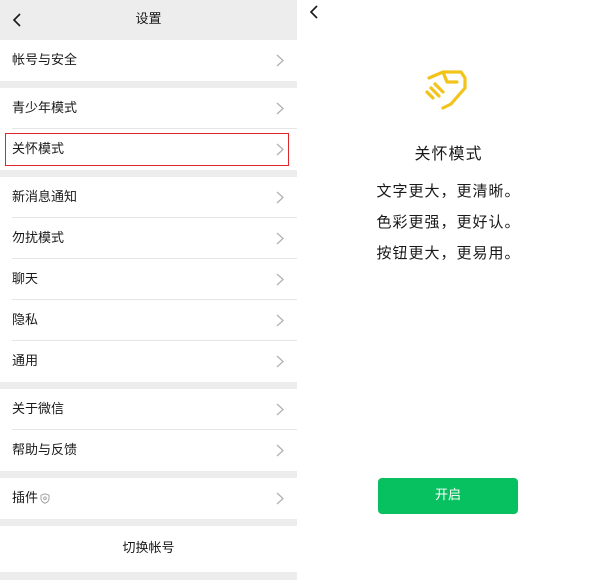  What do you see at coordinates (38, 409) in the screenshot?
I see `settings-item-label: 关于微信` at bounding box center [38, 409].